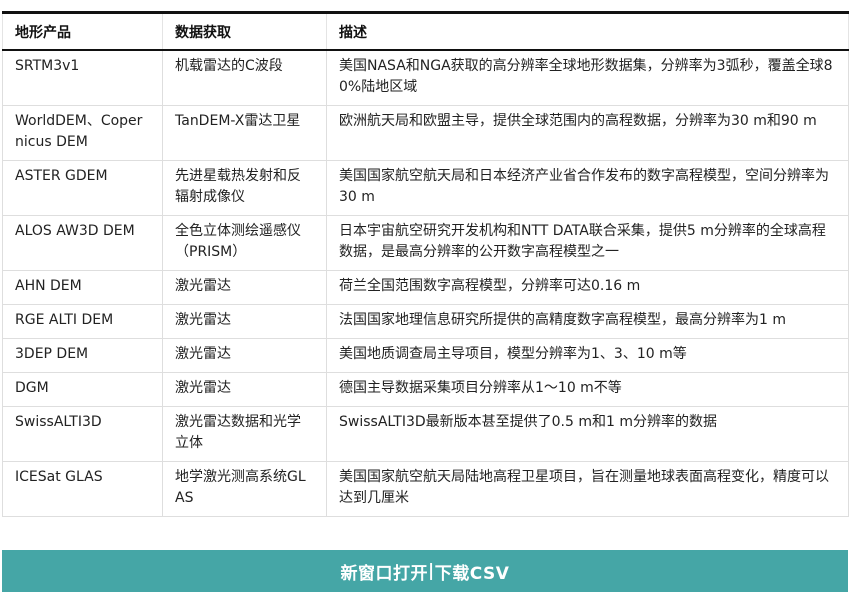 This screenshot has width=855, height=600. Describe the element at coordinates (587, 434) in the screenshot. I see `cell-description: SwissALTI3D最新版本甚至提供了0.5 m和1 m分辨率的数据` at that location.